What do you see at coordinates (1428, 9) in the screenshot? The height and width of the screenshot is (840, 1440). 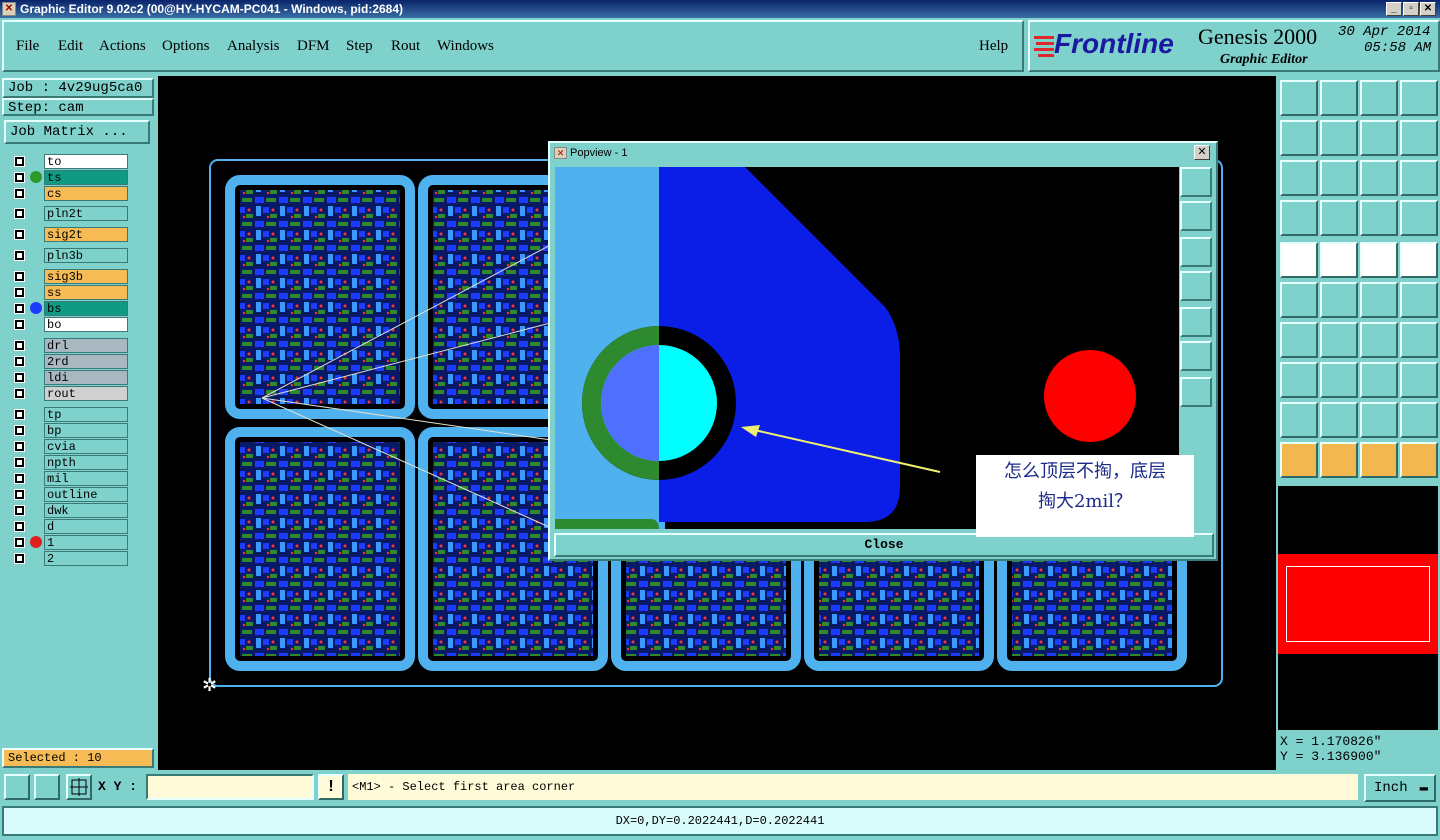 I see `close-window-button: ✕` at bounding box center [1428, 9].